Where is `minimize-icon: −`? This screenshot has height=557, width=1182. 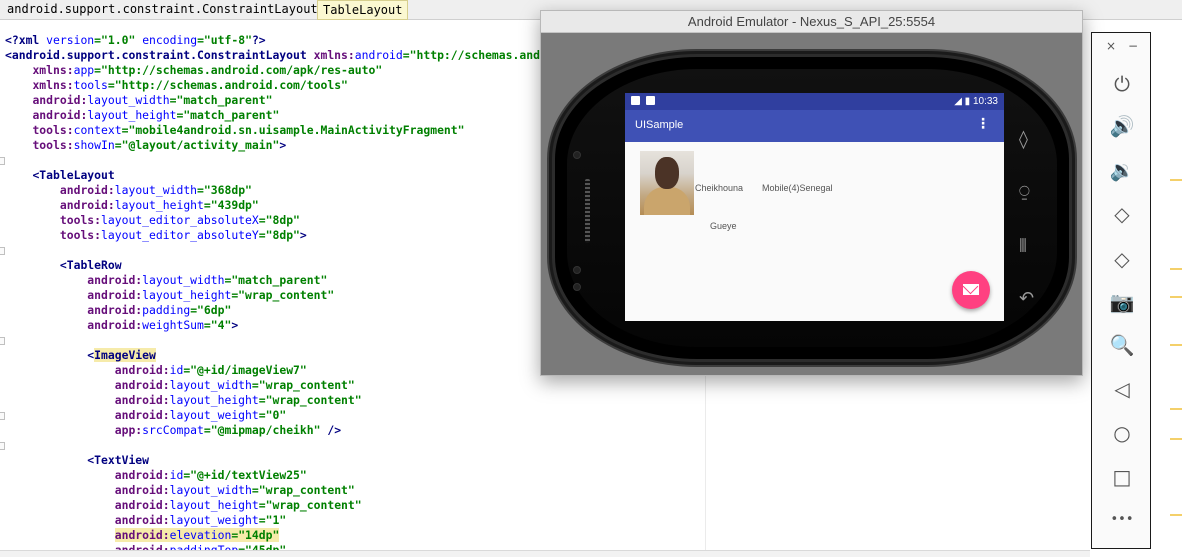
minimize-icon: − is located at coordinates (1133, 46).